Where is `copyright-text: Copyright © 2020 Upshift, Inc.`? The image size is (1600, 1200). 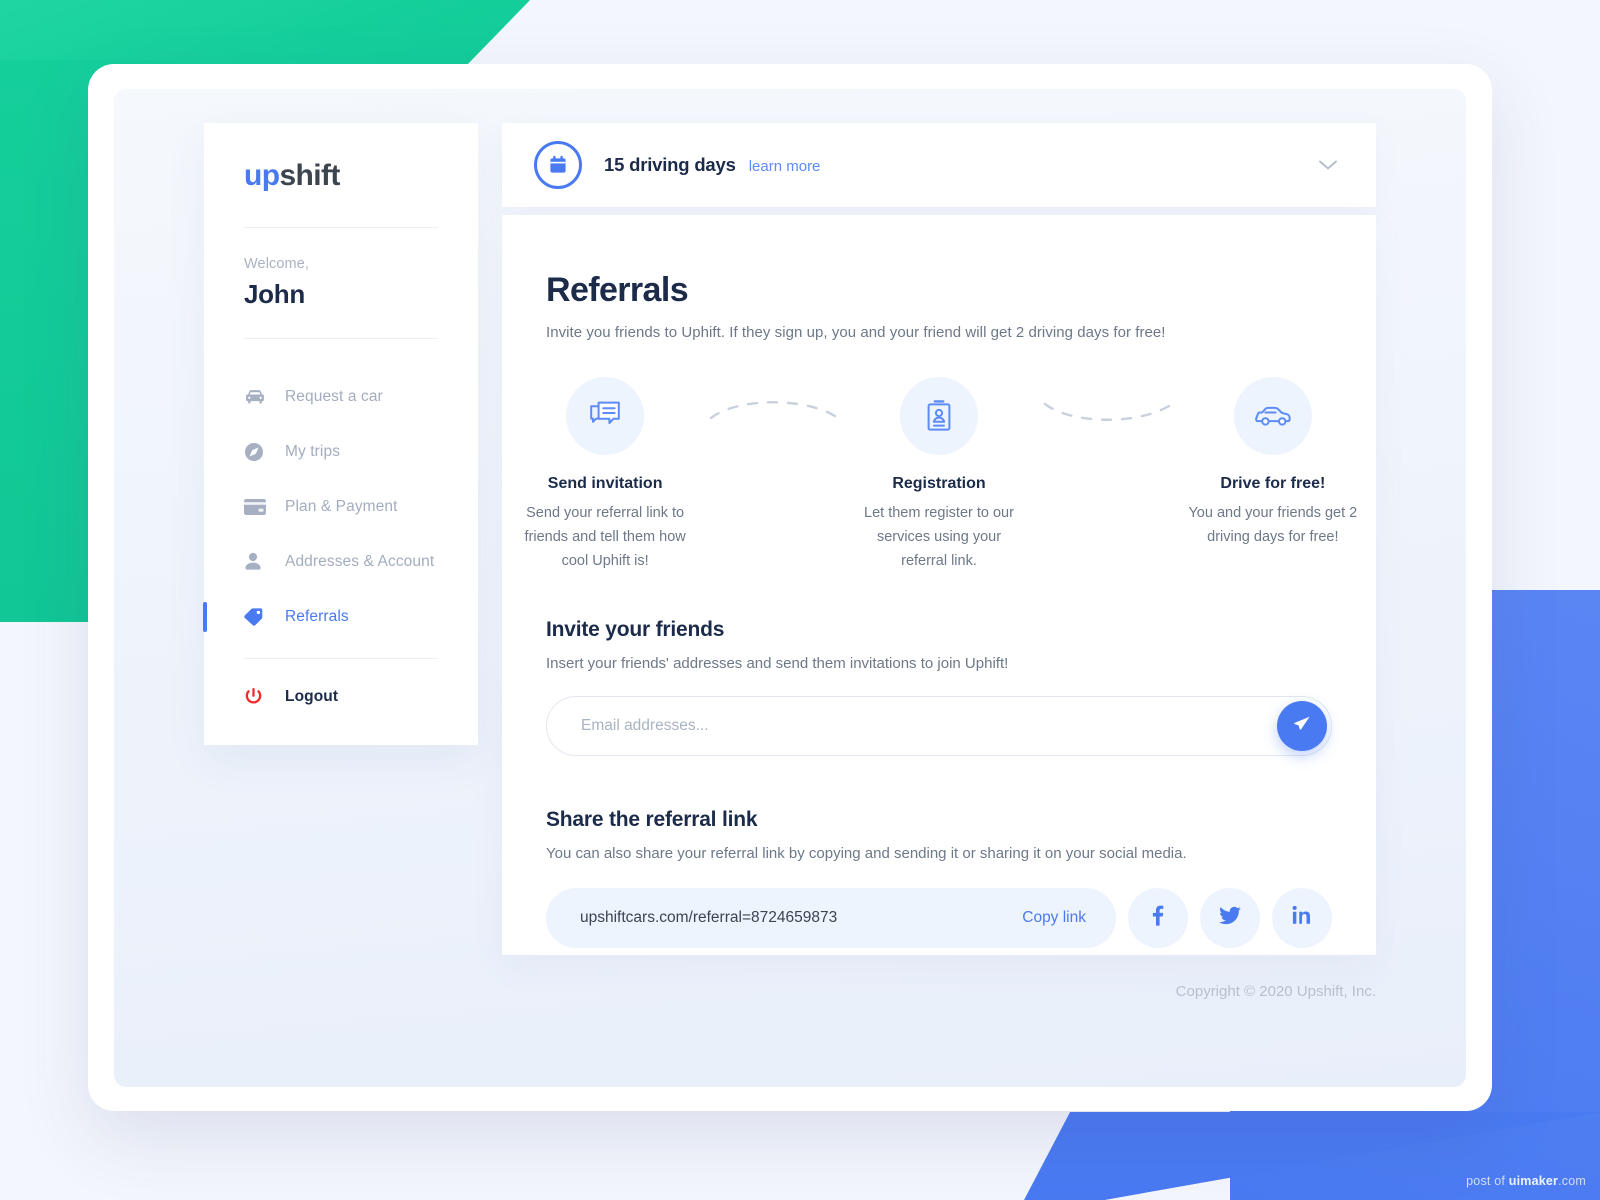
copyright-text: Copyright © 2020 Upshift, Inc. is located at coordinates (1275, 991).